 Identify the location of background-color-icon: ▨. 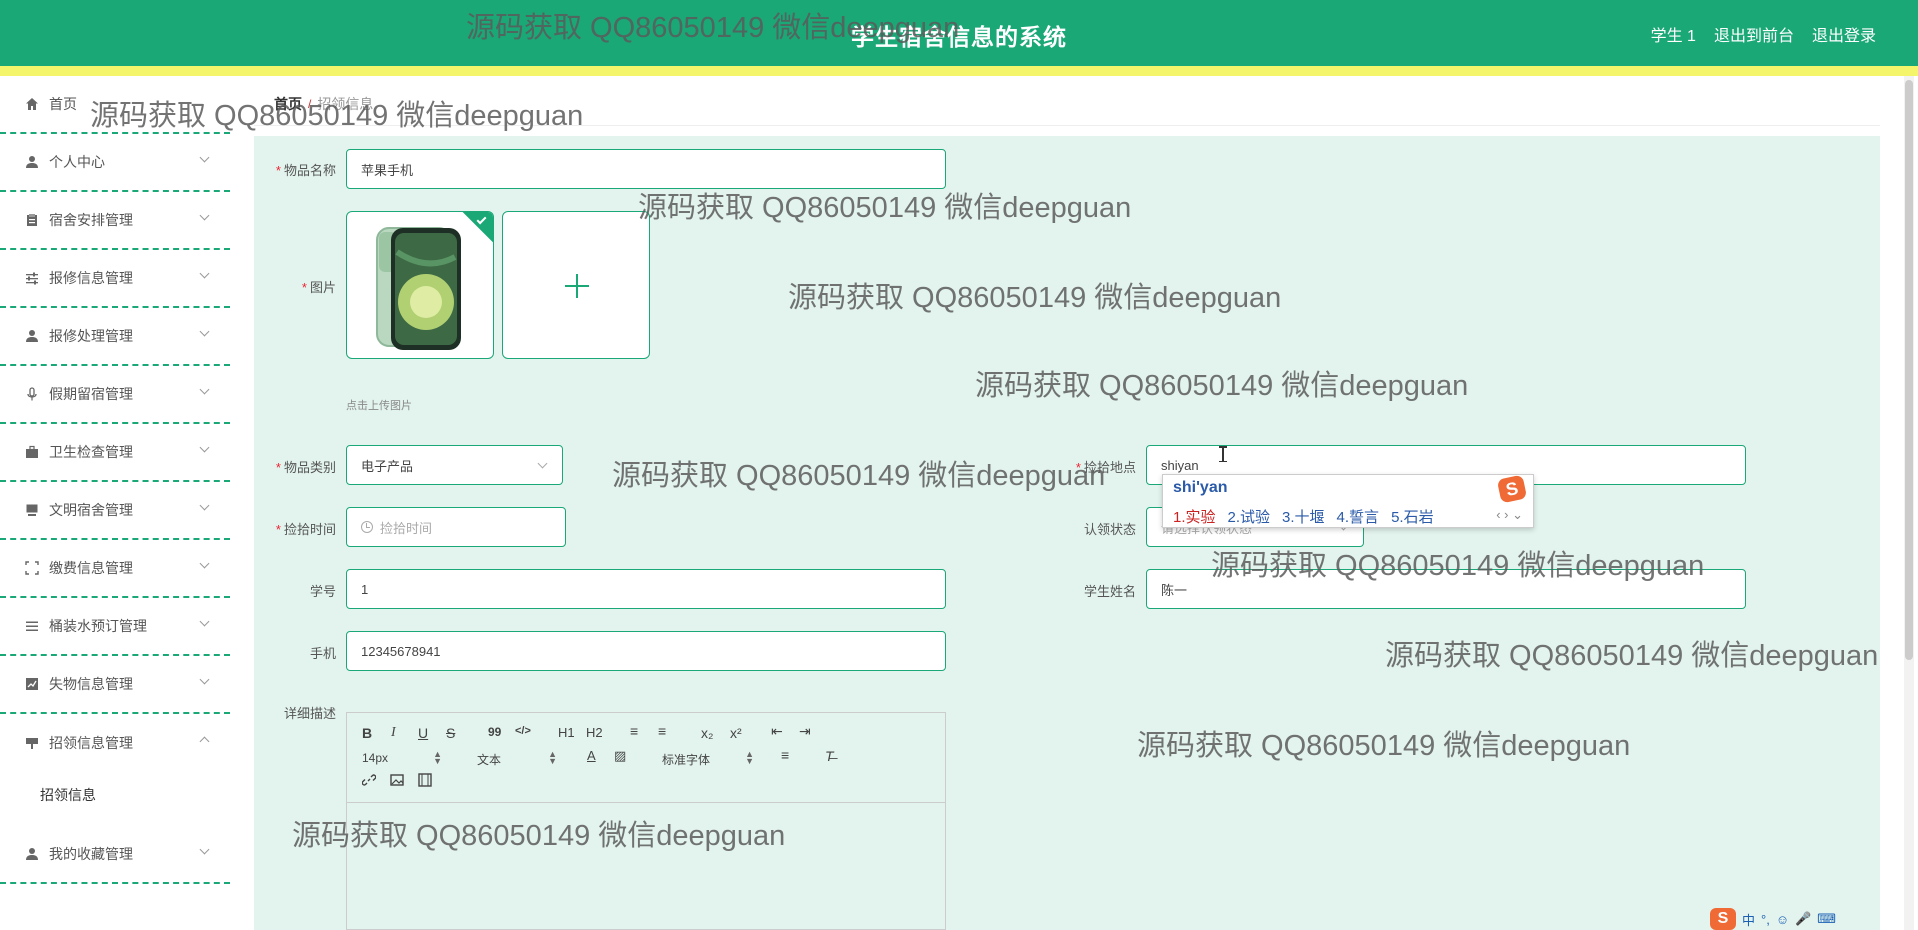
(620, 756).